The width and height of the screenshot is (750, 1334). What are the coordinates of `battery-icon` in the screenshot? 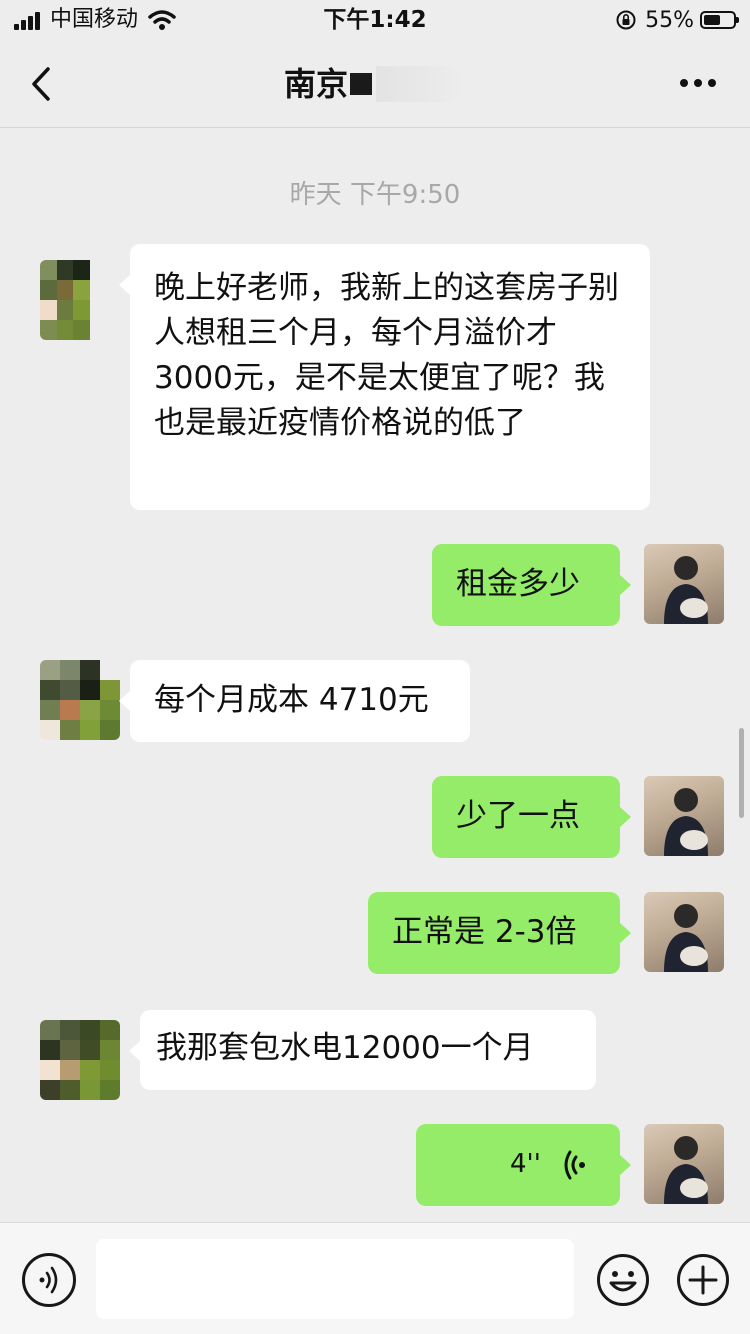 It's located at (719, 20).